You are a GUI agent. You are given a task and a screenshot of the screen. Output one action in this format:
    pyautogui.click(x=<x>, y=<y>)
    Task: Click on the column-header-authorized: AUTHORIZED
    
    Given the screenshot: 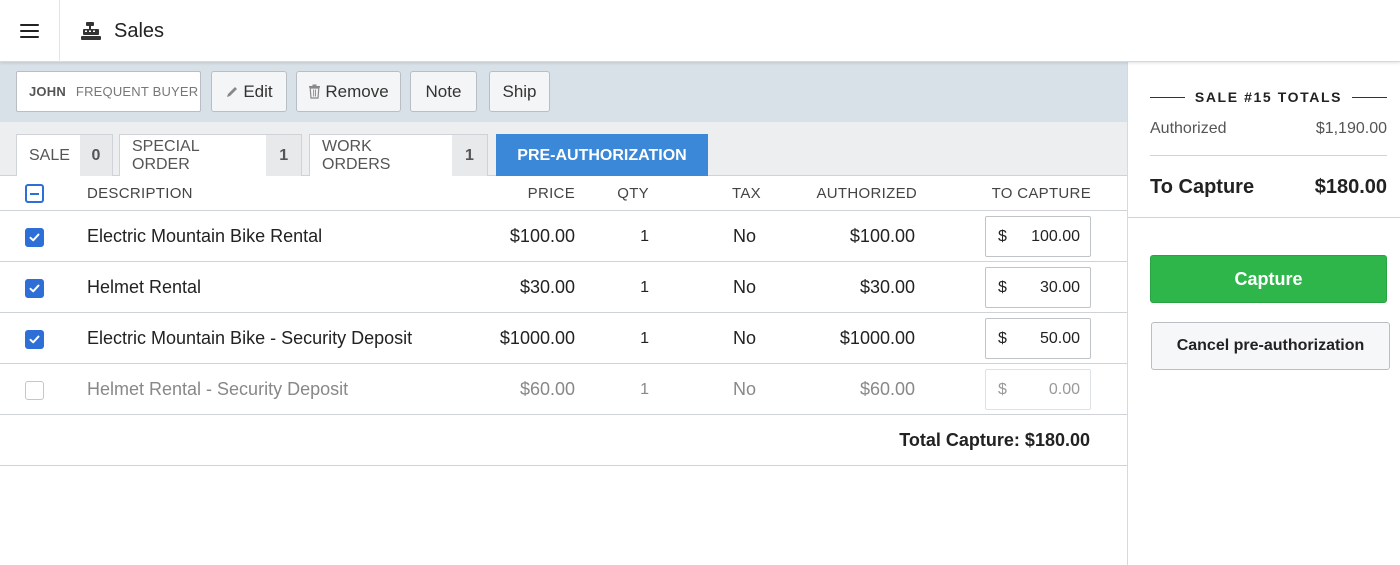 What is the action you would take?
    pyautogui.click(x=867, y=193)
    